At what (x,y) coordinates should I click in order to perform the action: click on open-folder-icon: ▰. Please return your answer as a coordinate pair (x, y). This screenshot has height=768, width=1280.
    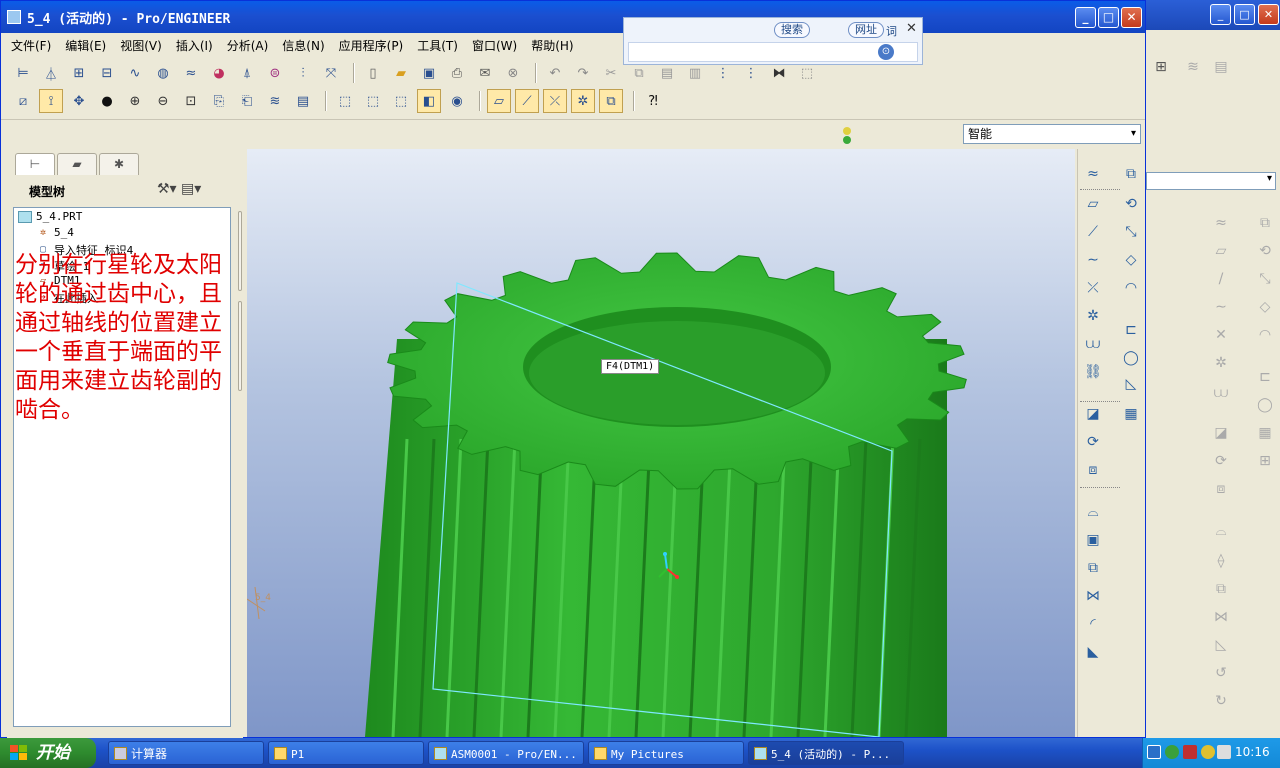
    Looking at the image, I should click on (401, 73).